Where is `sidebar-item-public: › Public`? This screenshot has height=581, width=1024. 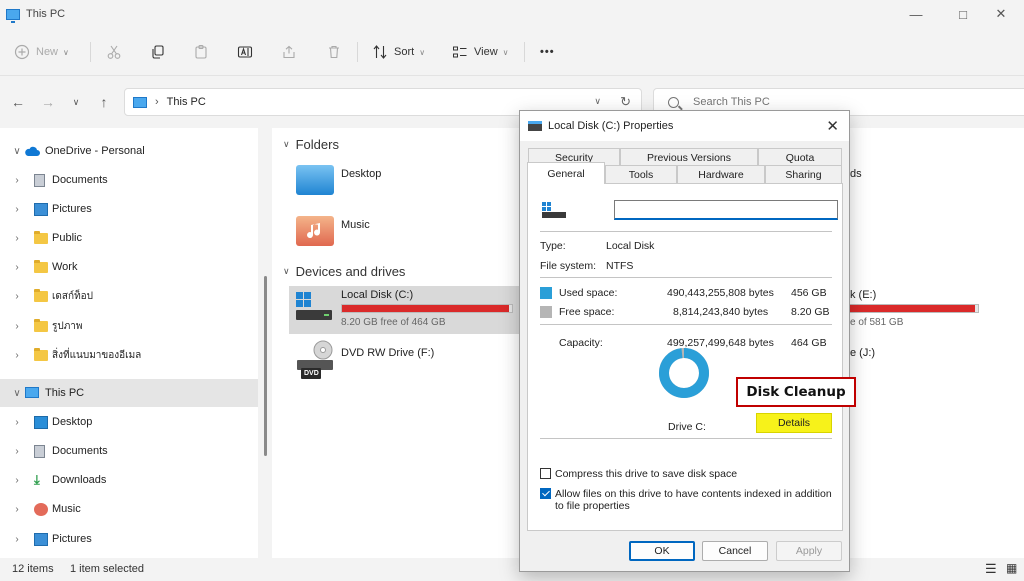 sidebar-item-public: › Public is located at coordinates (129, 238).